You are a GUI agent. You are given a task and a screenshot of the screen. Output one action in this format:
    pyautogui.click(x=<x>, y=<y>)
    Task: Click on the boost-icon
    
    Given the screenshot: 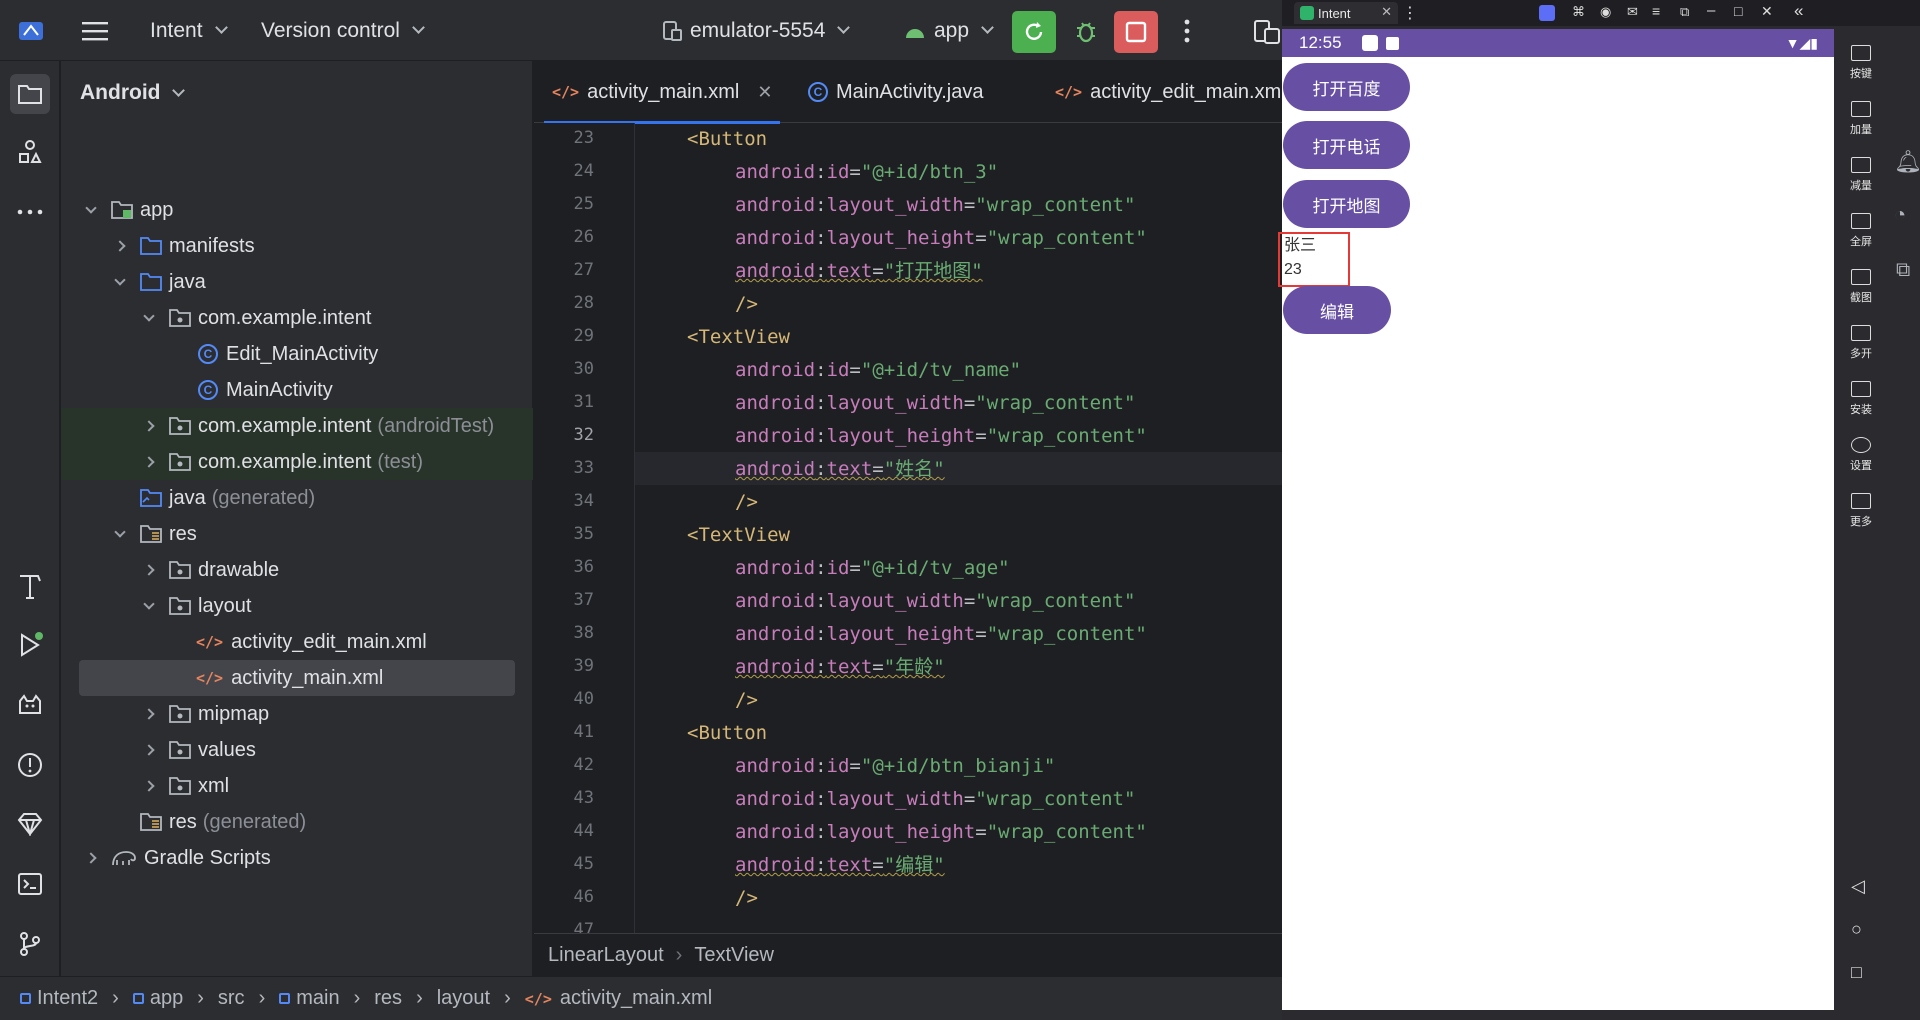 What is the action you would take?
    pyautogui.click(x=1547, y=13)
    